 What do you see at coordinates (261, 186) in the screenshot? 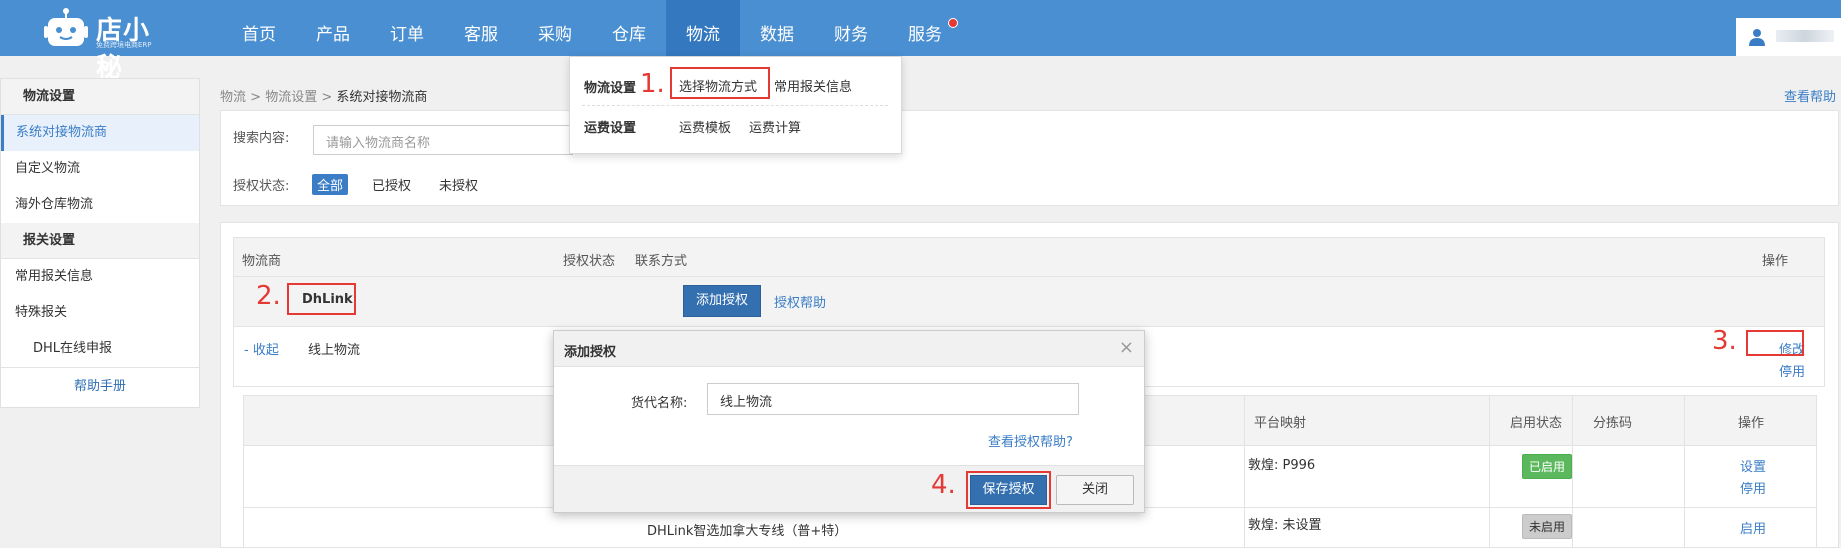
I see `auth-status-label: 授权状态:` at bounding box center [261, 186].